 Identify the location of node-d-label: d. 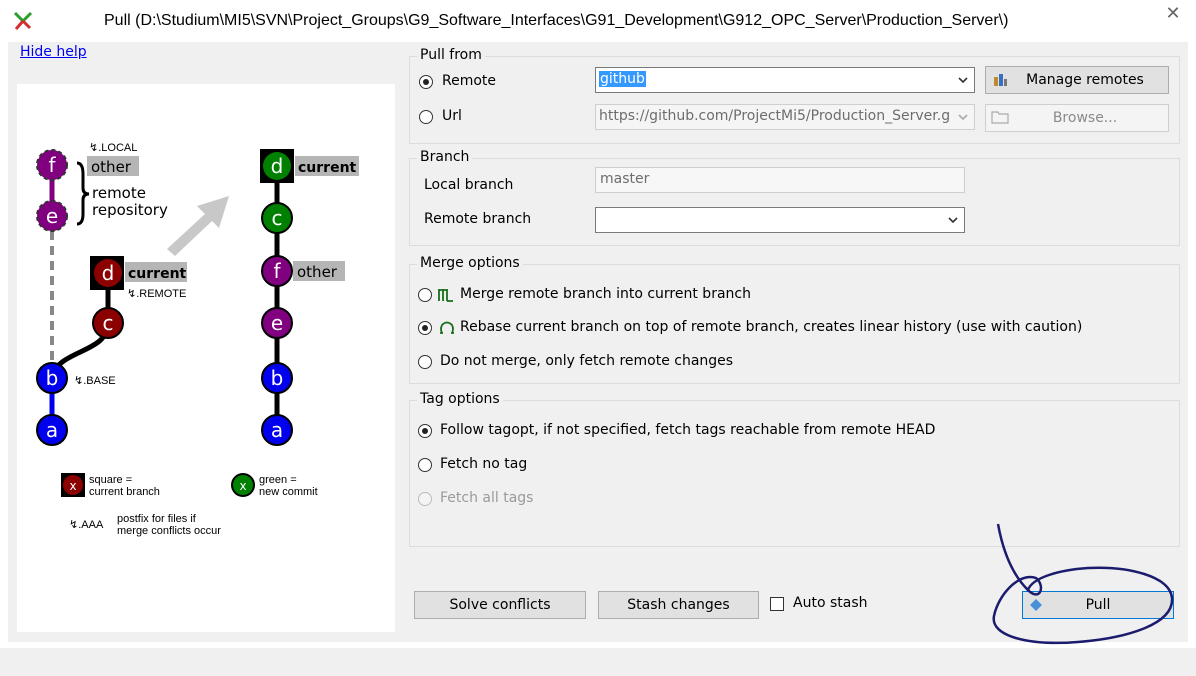
(108, 273).